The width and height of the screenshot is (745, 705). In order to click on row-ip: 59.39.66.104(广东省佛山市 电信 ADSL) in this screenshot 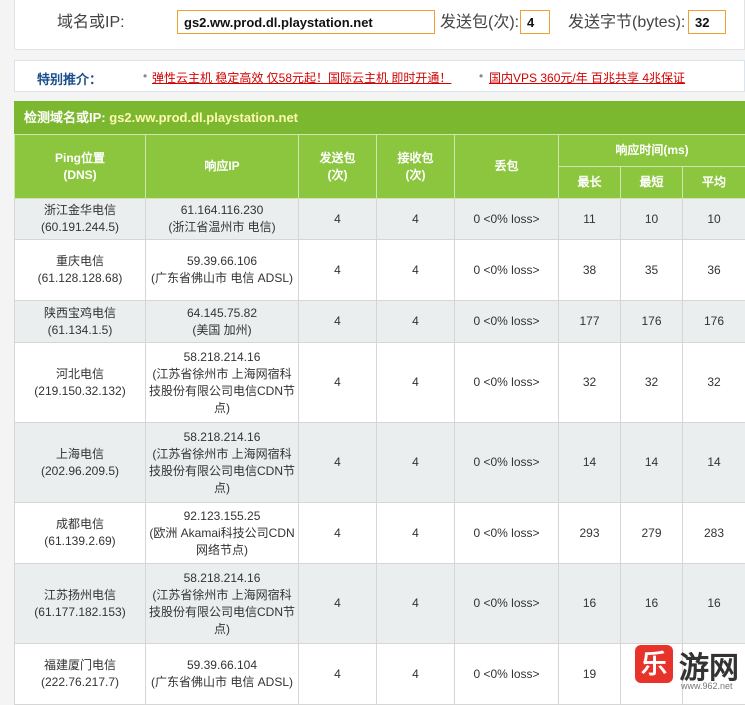, I will do `click(222, 674)`.